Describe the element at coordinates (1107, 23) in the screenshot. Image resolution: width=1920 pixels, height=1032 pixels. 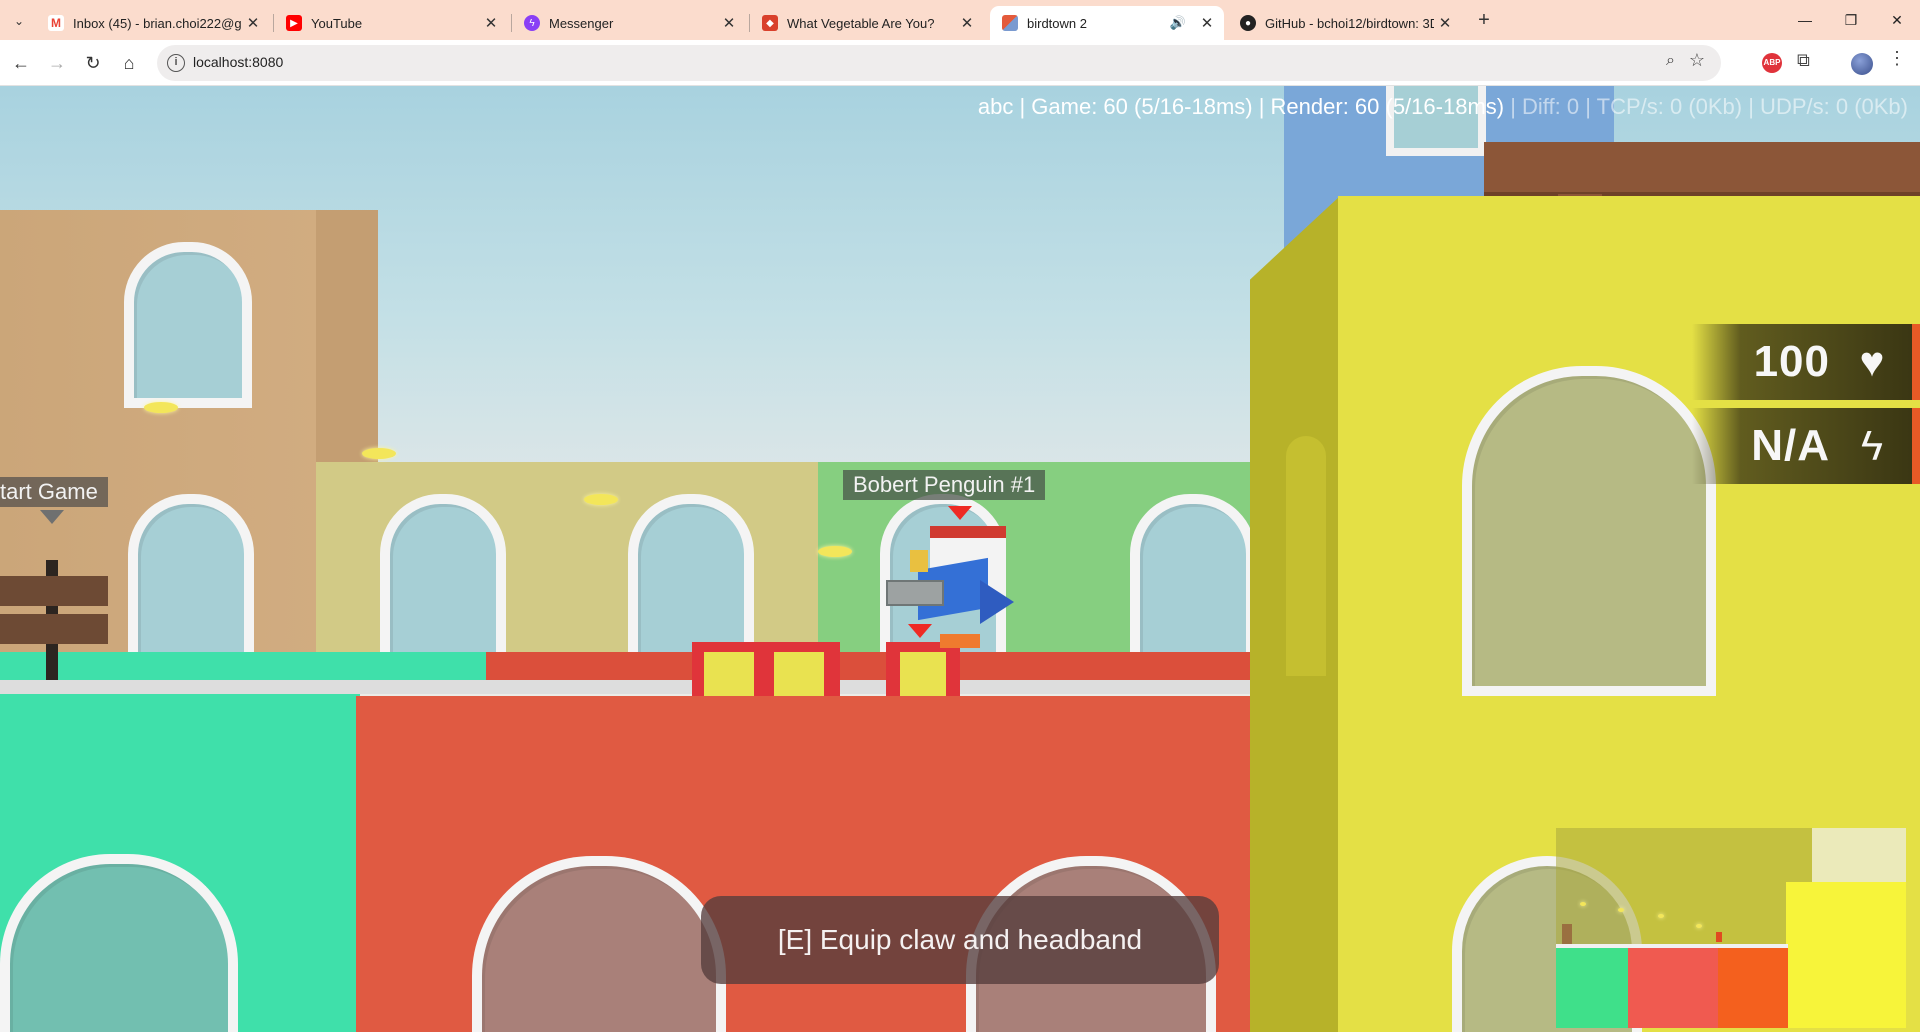
I see `tab-birdtown: birdtown 2 🔊 ✕` at that location.